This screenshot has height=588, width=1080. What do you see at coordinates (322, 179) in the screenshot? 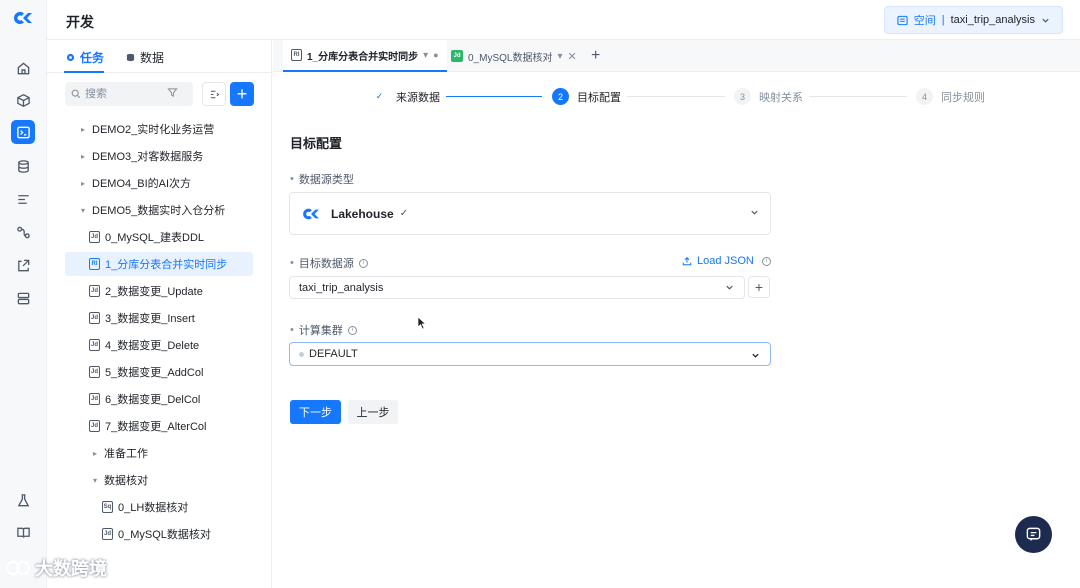
I see `datasource-type-label: • 数据源类型` at bounding box center [322, 179].